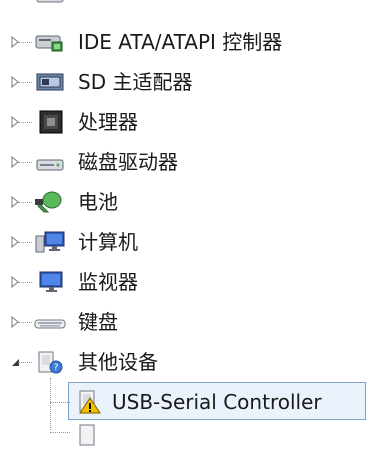  What do you see at coordinates (50, 362) in the screenshot?
I see `unknown-device-icon: ?` at bounding box center [50, 362].